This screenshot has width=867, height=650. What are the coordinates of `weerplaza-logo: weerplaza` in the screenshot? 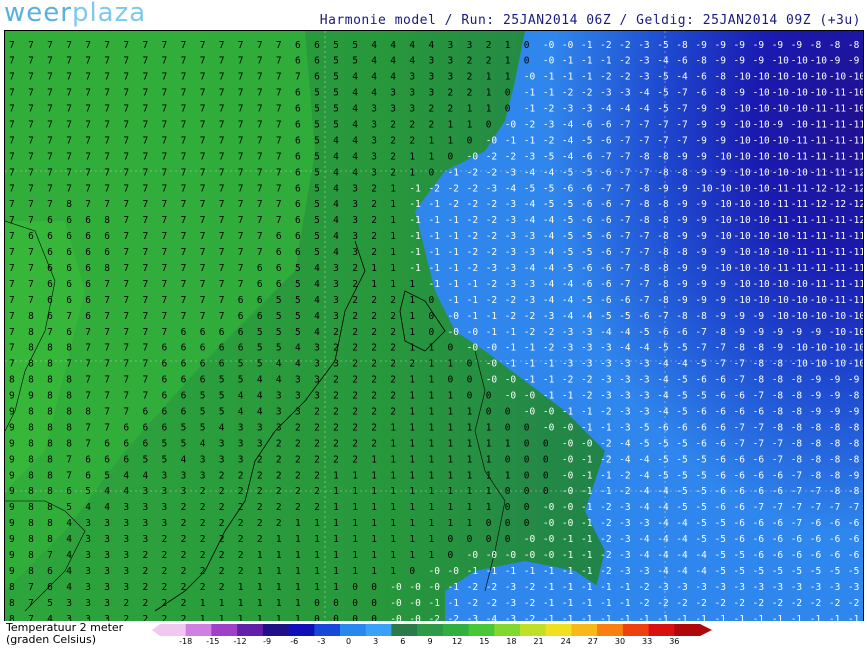 It's located at (75, 14).